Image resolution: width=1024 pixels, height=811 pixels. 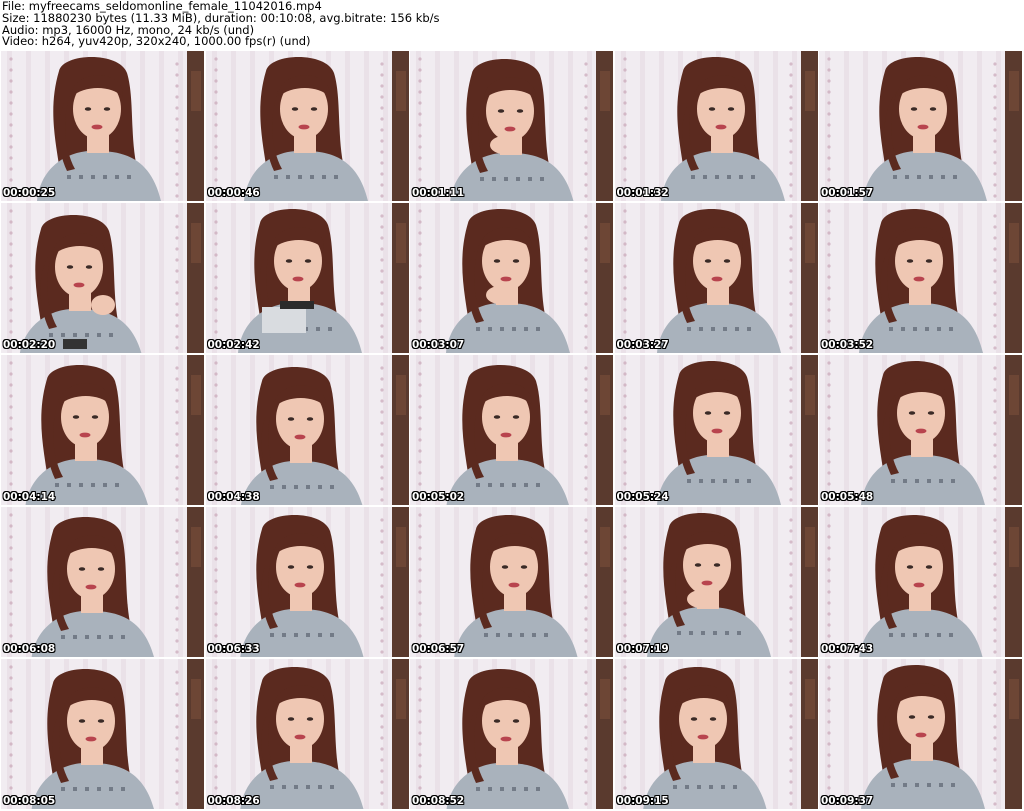 What do you see at coordinates (642, 497) in the screenshot?
I see `frame-timestamp: 00:05:24` at bounding box center [642, 497].